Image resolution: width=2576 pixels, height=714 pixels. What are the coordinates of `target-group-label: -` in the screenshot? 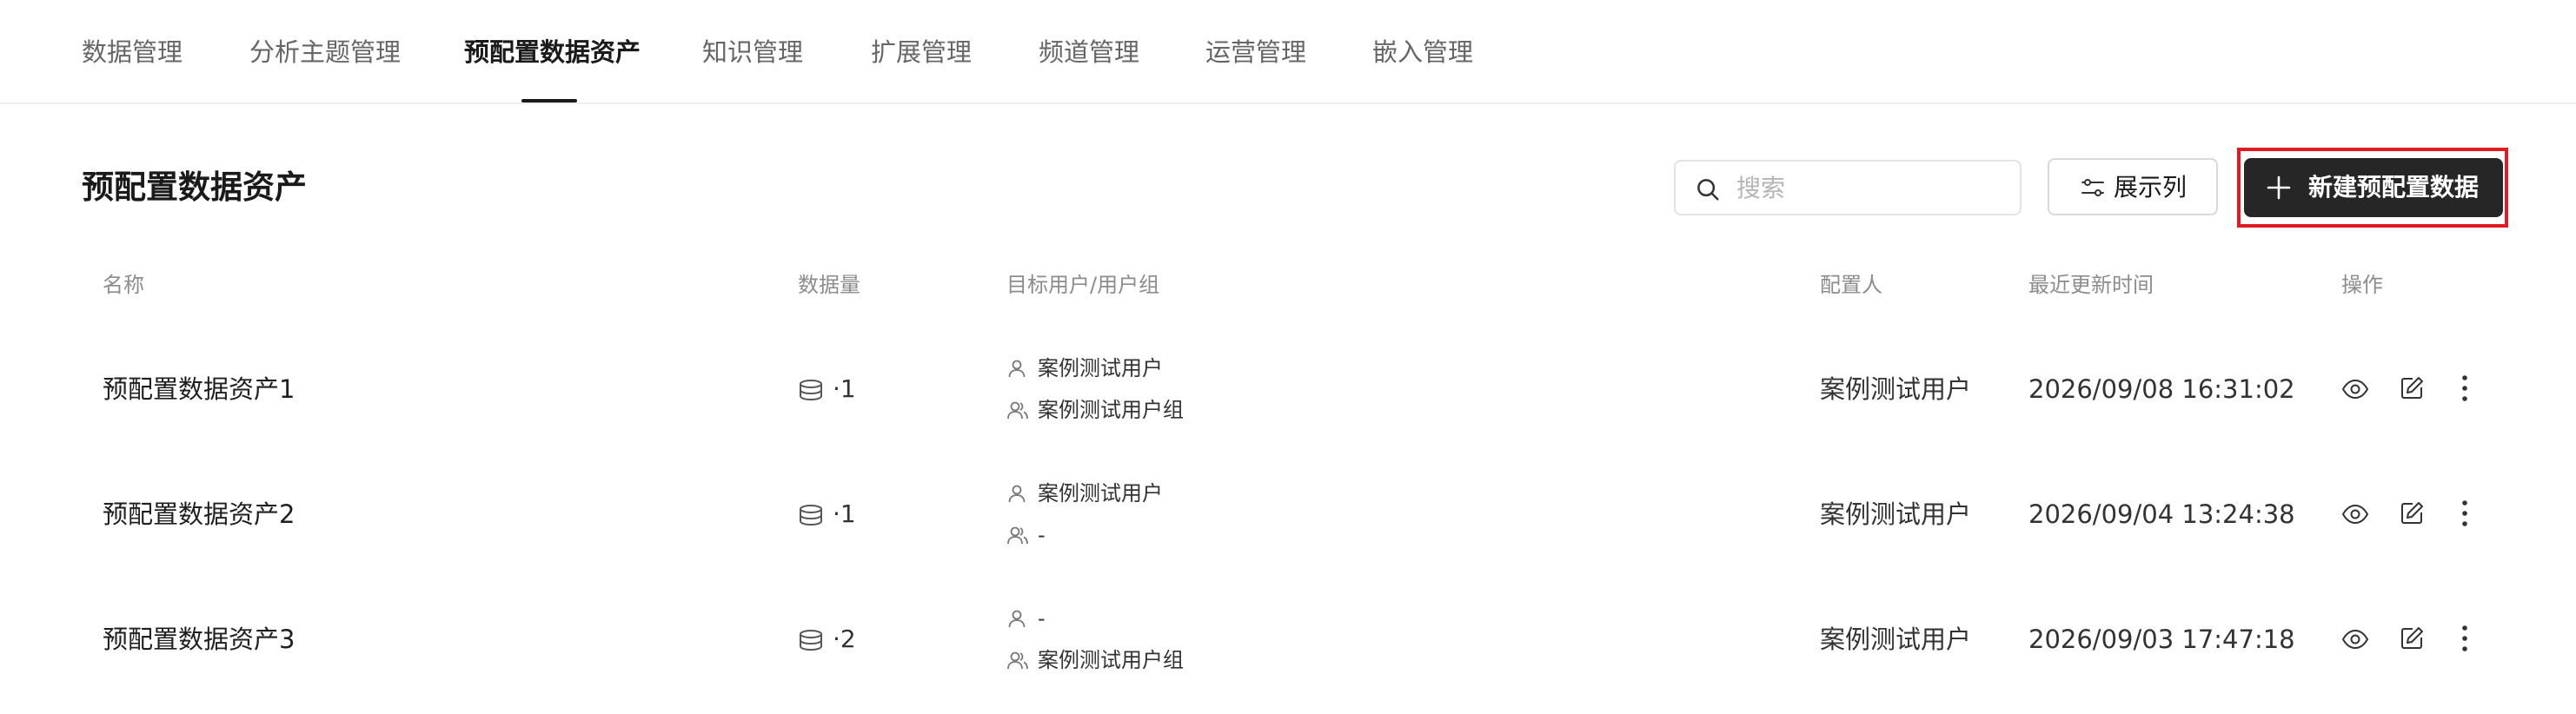 It's located at (1042, 535).